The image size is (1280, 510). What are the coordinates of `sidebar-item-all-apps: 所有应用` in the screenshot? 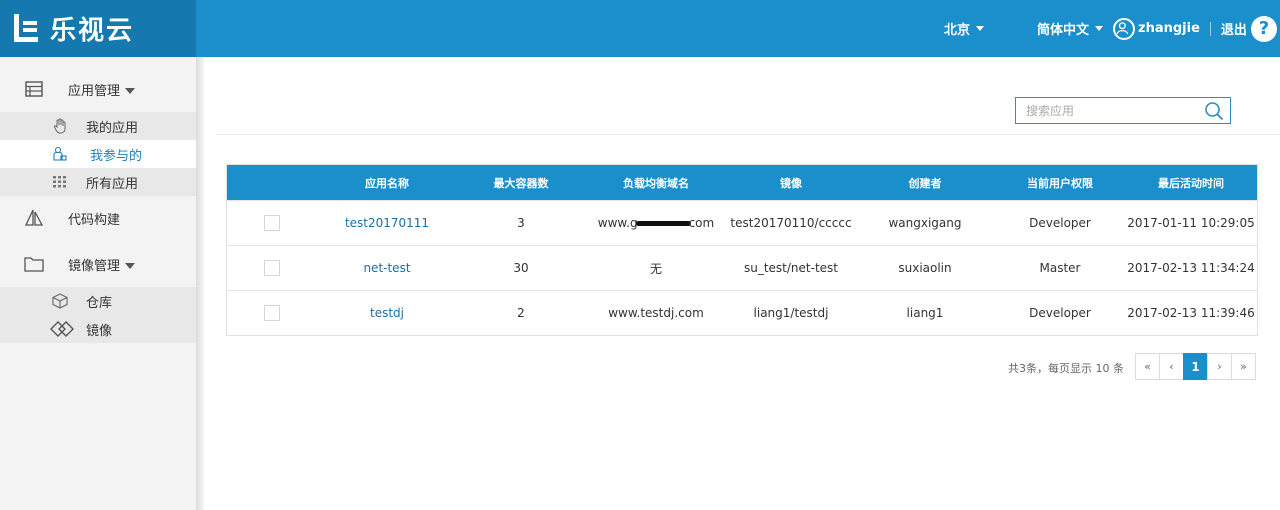 It's located at (98, 182).